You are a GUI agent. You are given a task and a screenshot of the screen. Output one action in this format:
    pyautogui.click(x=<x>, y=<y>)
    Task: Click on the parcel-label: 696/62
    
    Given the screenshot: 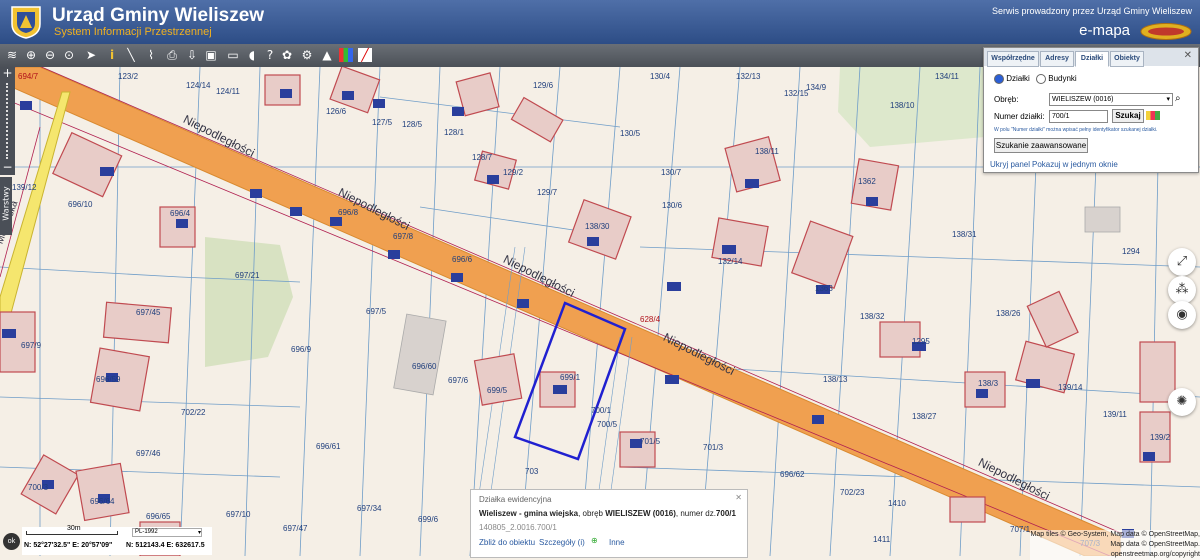 What is the action you would take?
    pyautogui.click(x=792, y=474)
    